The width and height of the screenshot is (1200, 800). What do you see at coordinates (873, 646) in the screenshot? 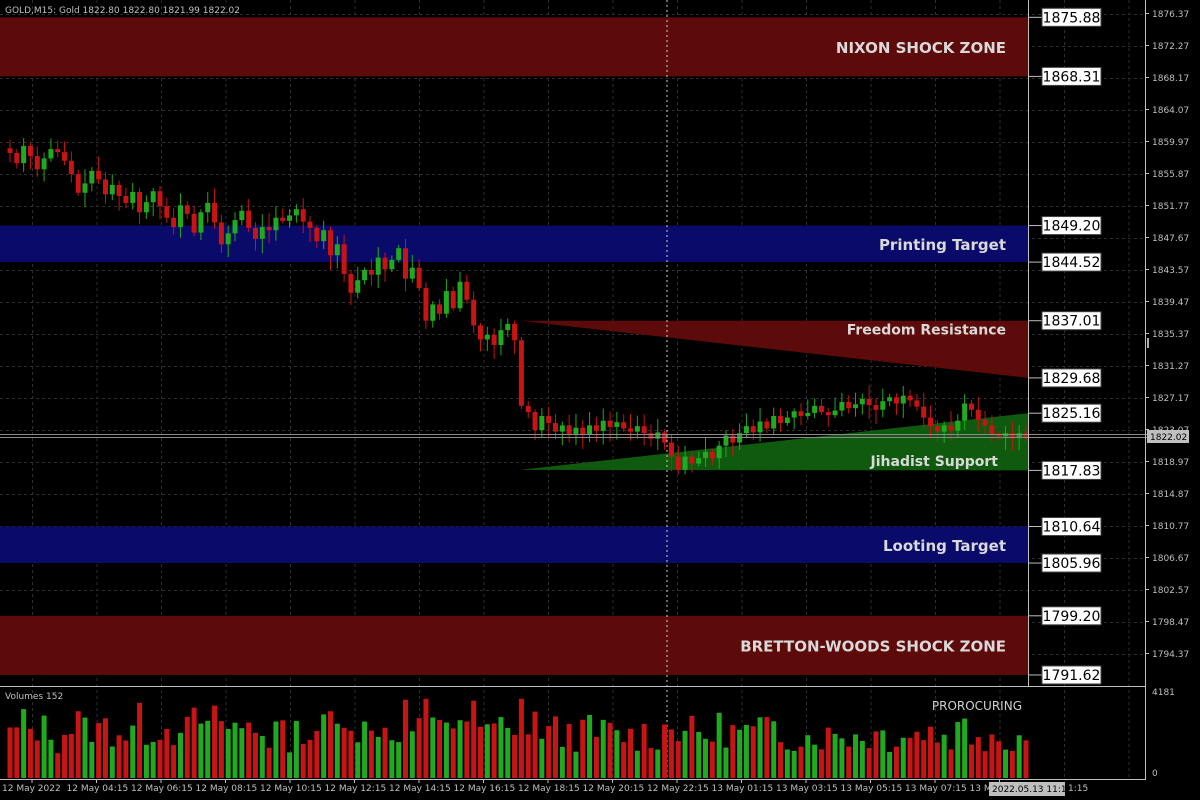
I see `zone-label: BRETTON-WOODS SHOCK ZONE` at bounding box center [873, 646].